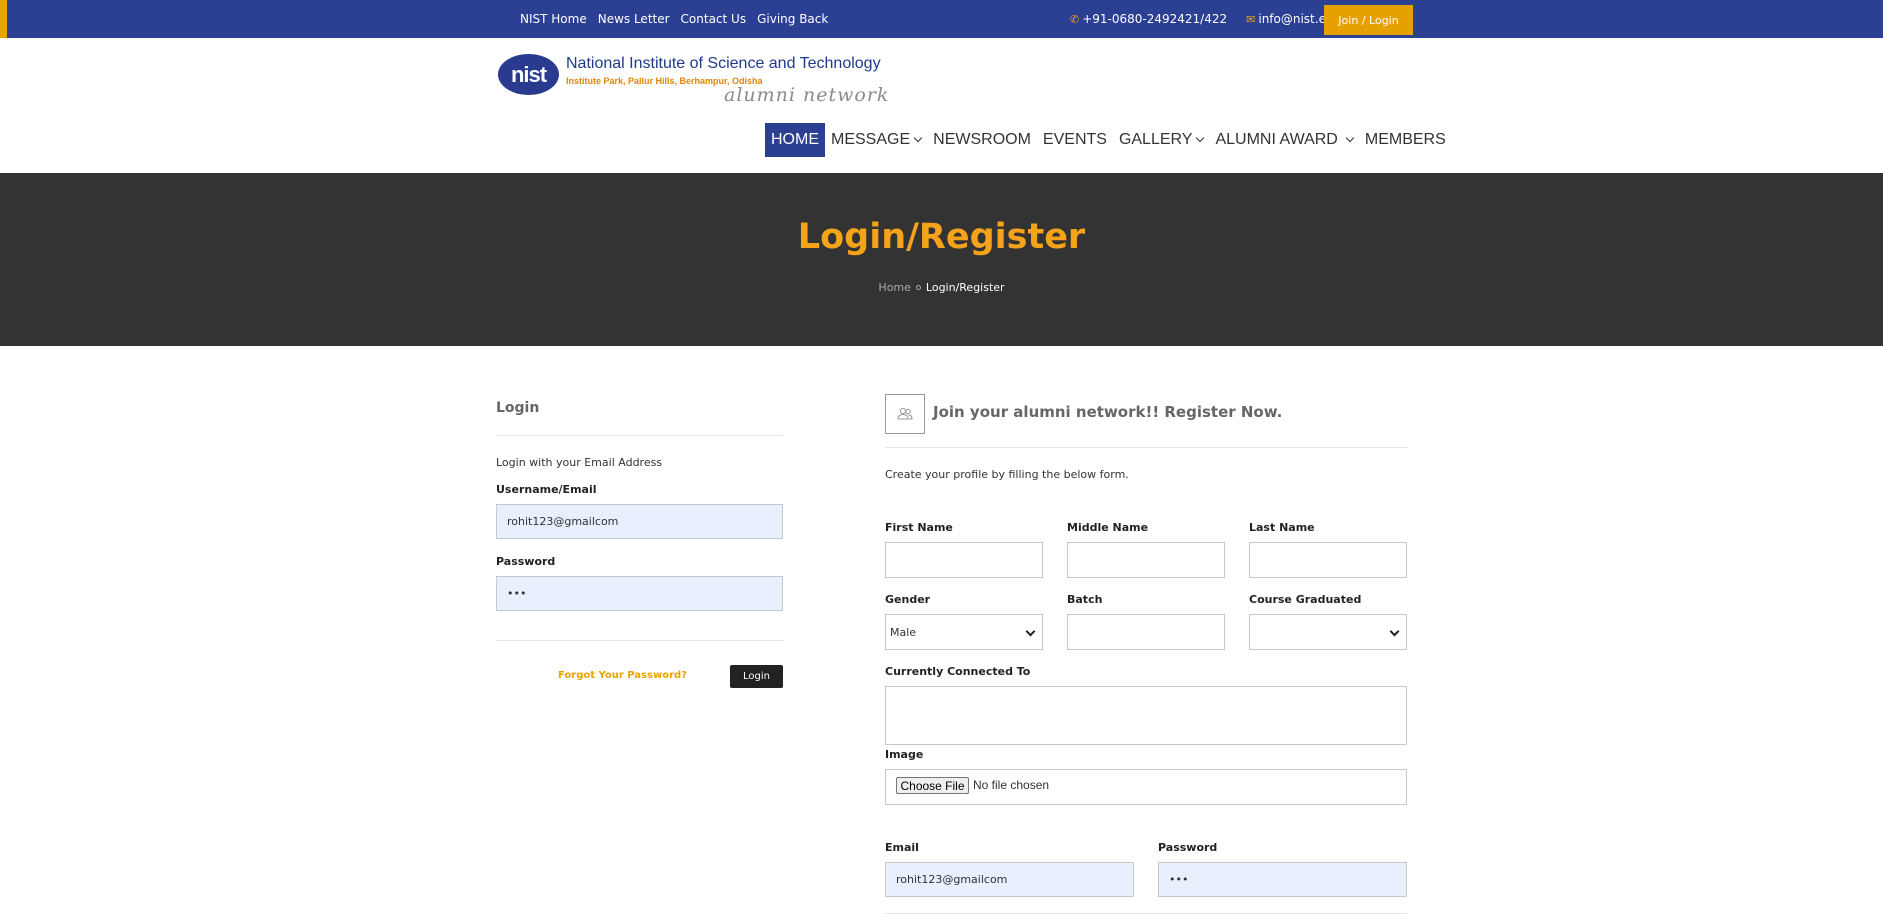 The width and height of the screenshot is (1883, 917). I want to click on register-heading: Join your alumni network!! Register Now., so click(1108, 412).